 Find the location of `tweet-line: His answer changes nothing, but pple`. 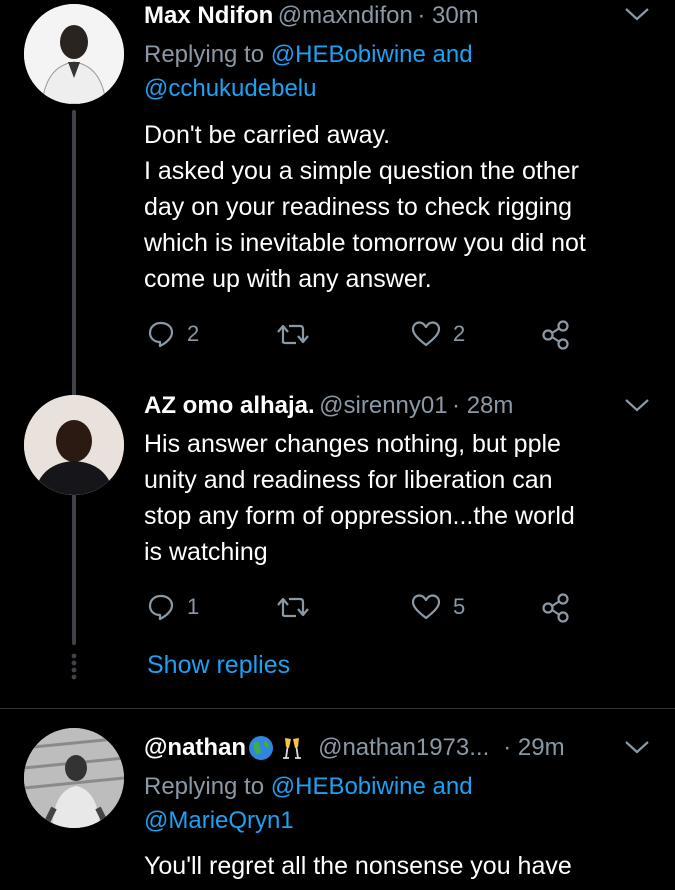

tweet-line: His answer changes nothing, but pple is located at coordinates (352, 444).